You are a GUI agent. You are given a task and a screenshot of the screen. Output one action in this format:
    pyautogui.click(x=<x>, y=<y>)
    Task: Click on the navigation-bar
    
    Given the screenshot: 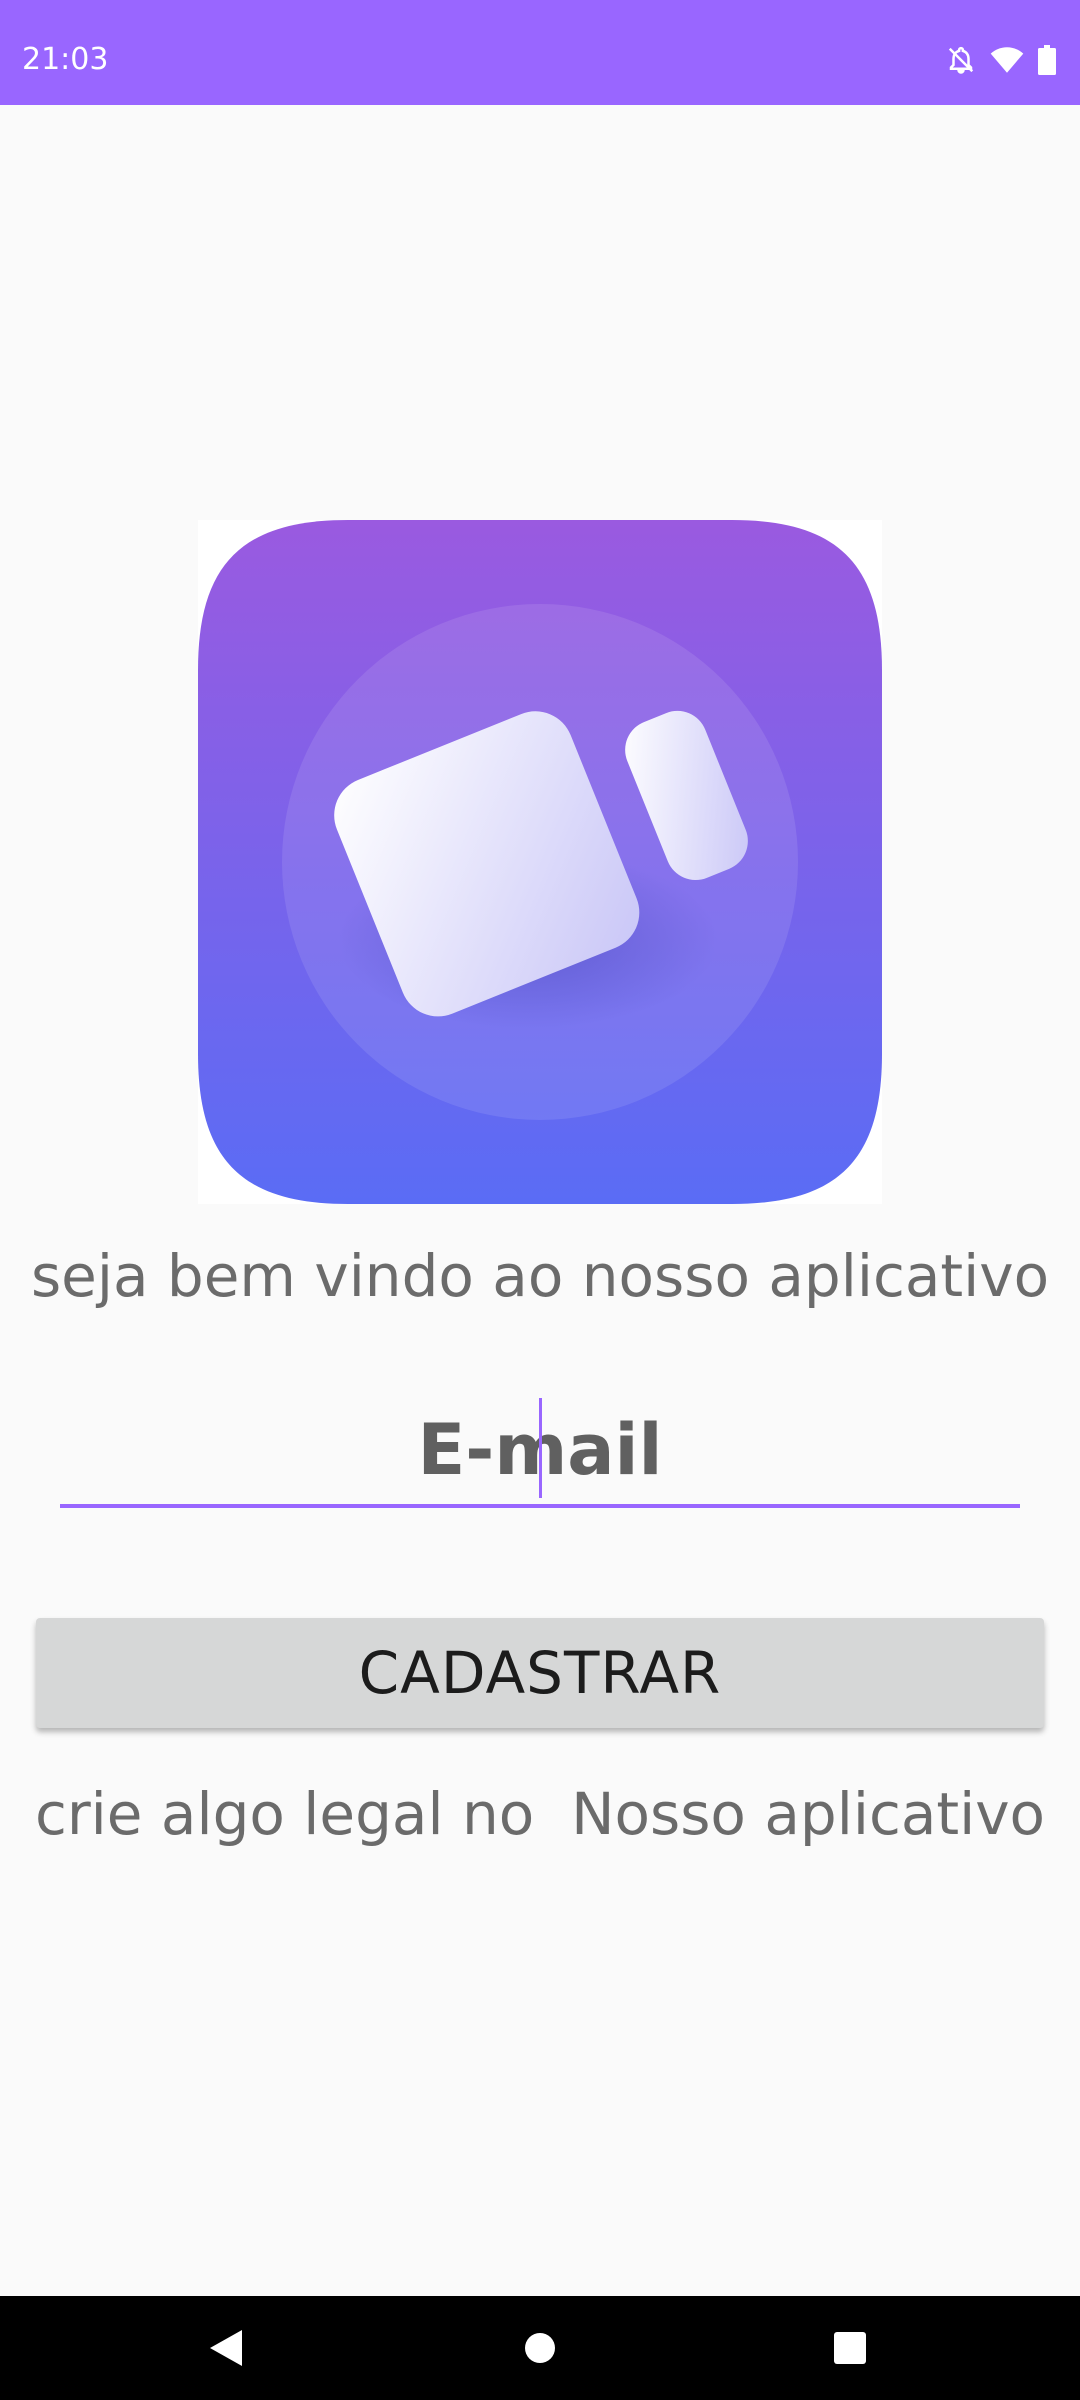 What is the action you would take?
    pyautogui.click(x=540, y=2348)
    